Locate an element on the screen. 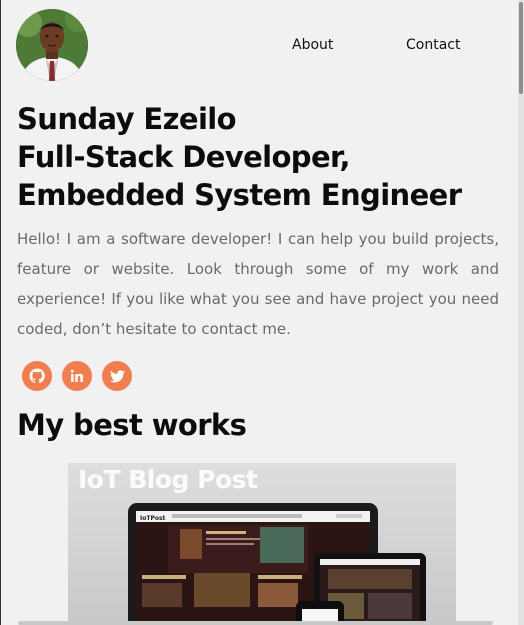  vertical-scrollbar is located at coordinates (521, 312).